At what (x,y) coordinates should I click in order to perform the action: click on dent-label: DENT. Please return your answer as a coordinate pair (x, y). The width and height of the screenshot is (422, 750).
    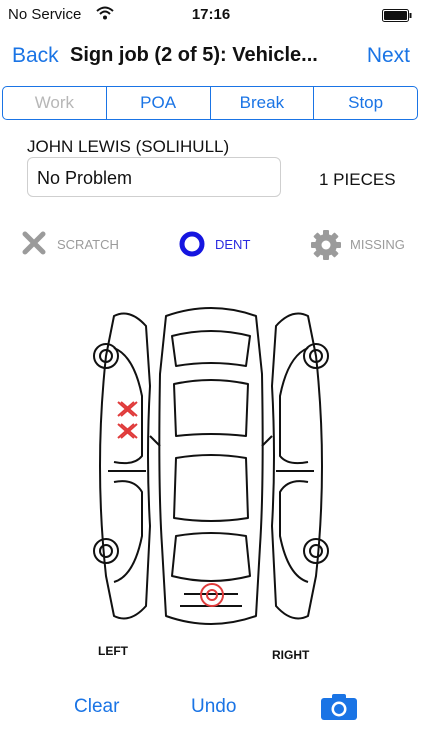
    Looking at the image, I should click on (233, 244).